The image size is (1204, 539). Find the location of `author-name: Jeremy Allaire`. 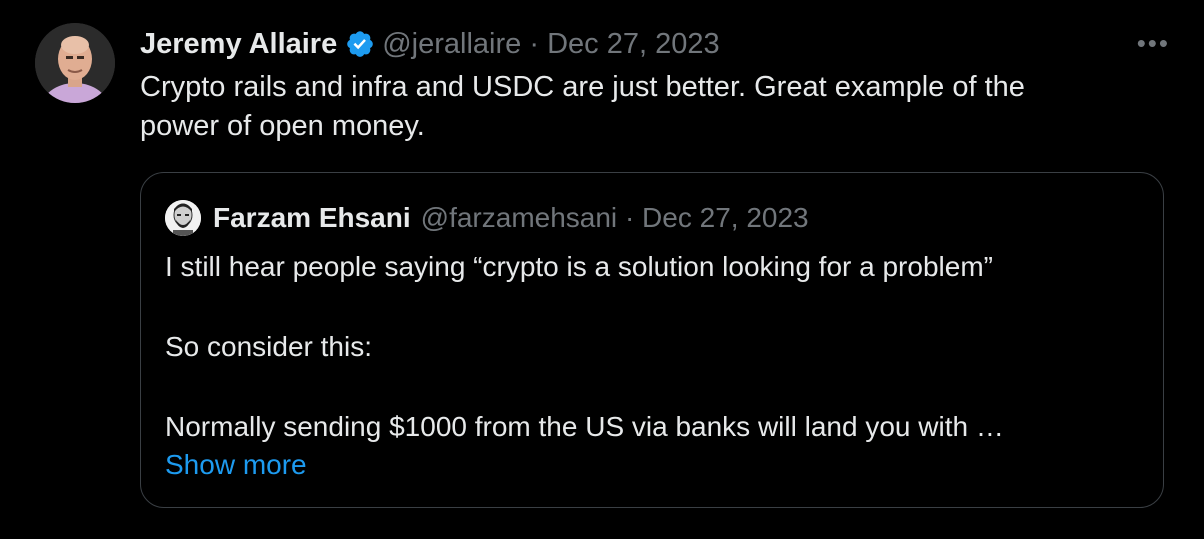

author-name: Jeremy Allaire is located at coordinates (238, 44).